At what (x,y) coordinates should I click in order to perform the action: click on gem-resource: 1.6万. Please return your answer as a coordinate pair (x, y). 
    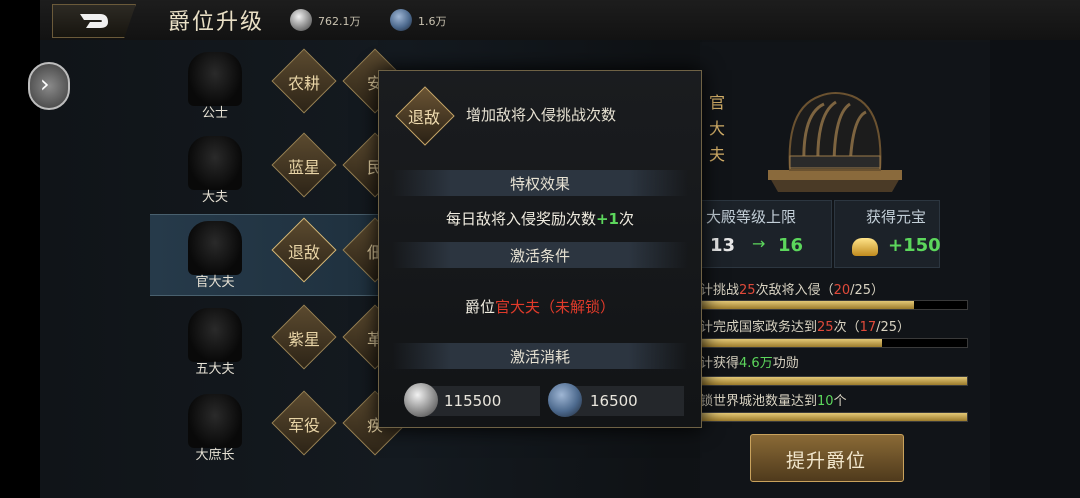
    Looking at the image, I should click on (430, 20).